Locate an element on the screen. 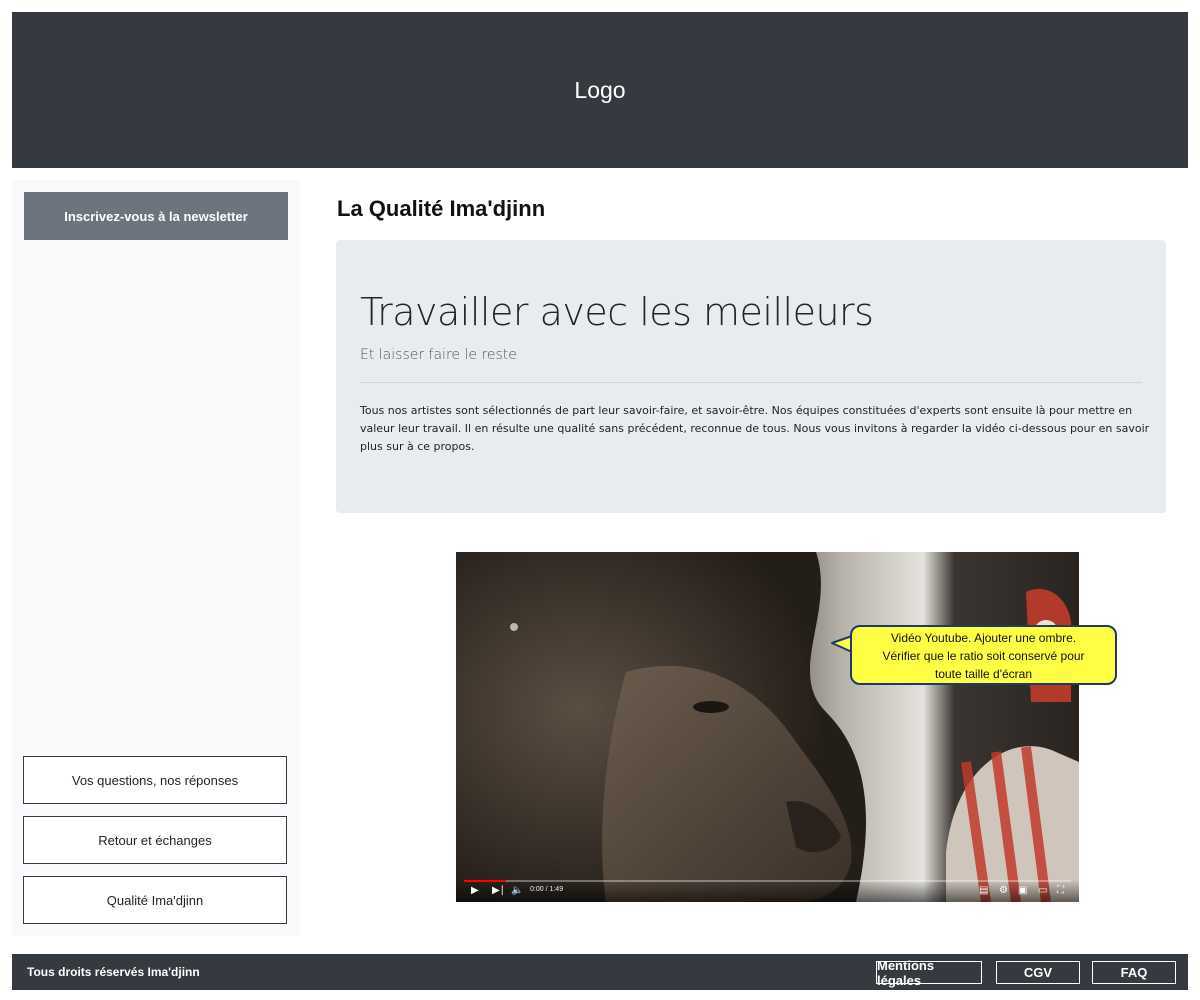  miniplayer-icon: ▣ is located at coordinates (1022, 891).